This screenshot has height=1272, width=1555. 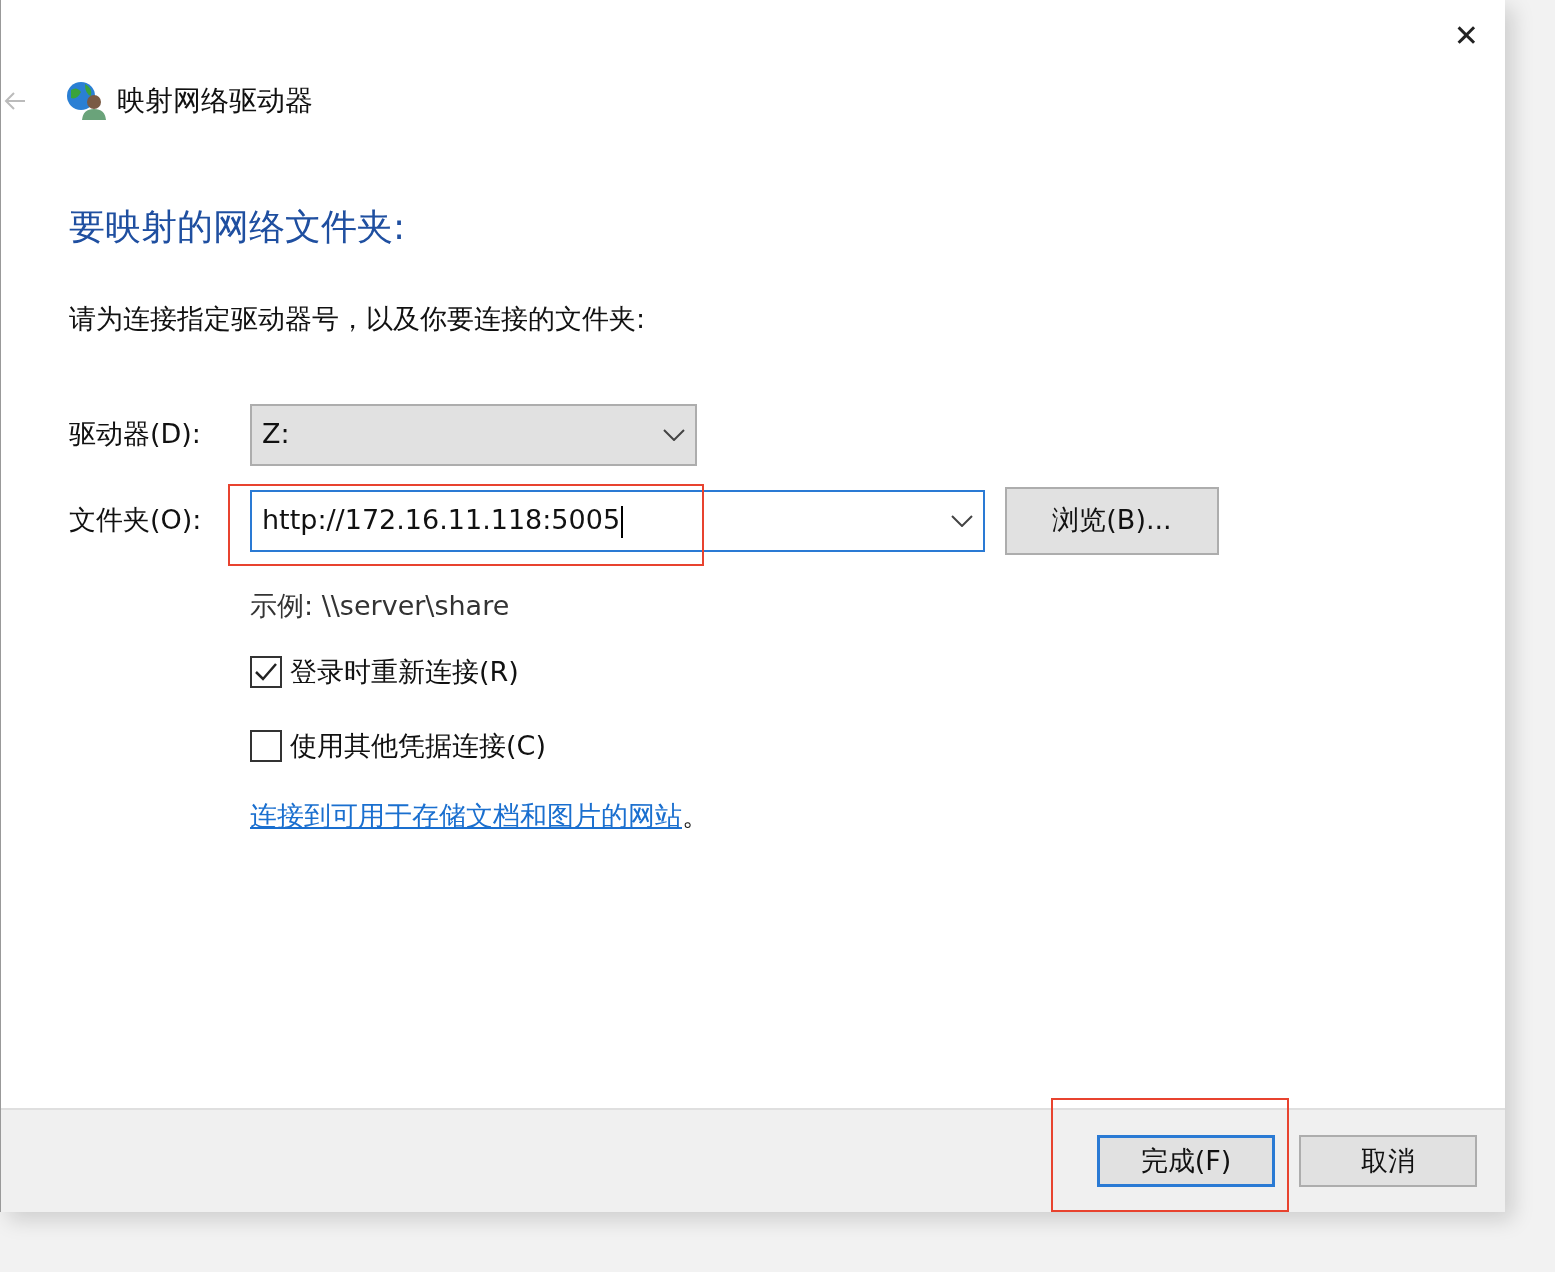 I want to click on window-title: 映射网络驱动器, so click(x=215, y=101).